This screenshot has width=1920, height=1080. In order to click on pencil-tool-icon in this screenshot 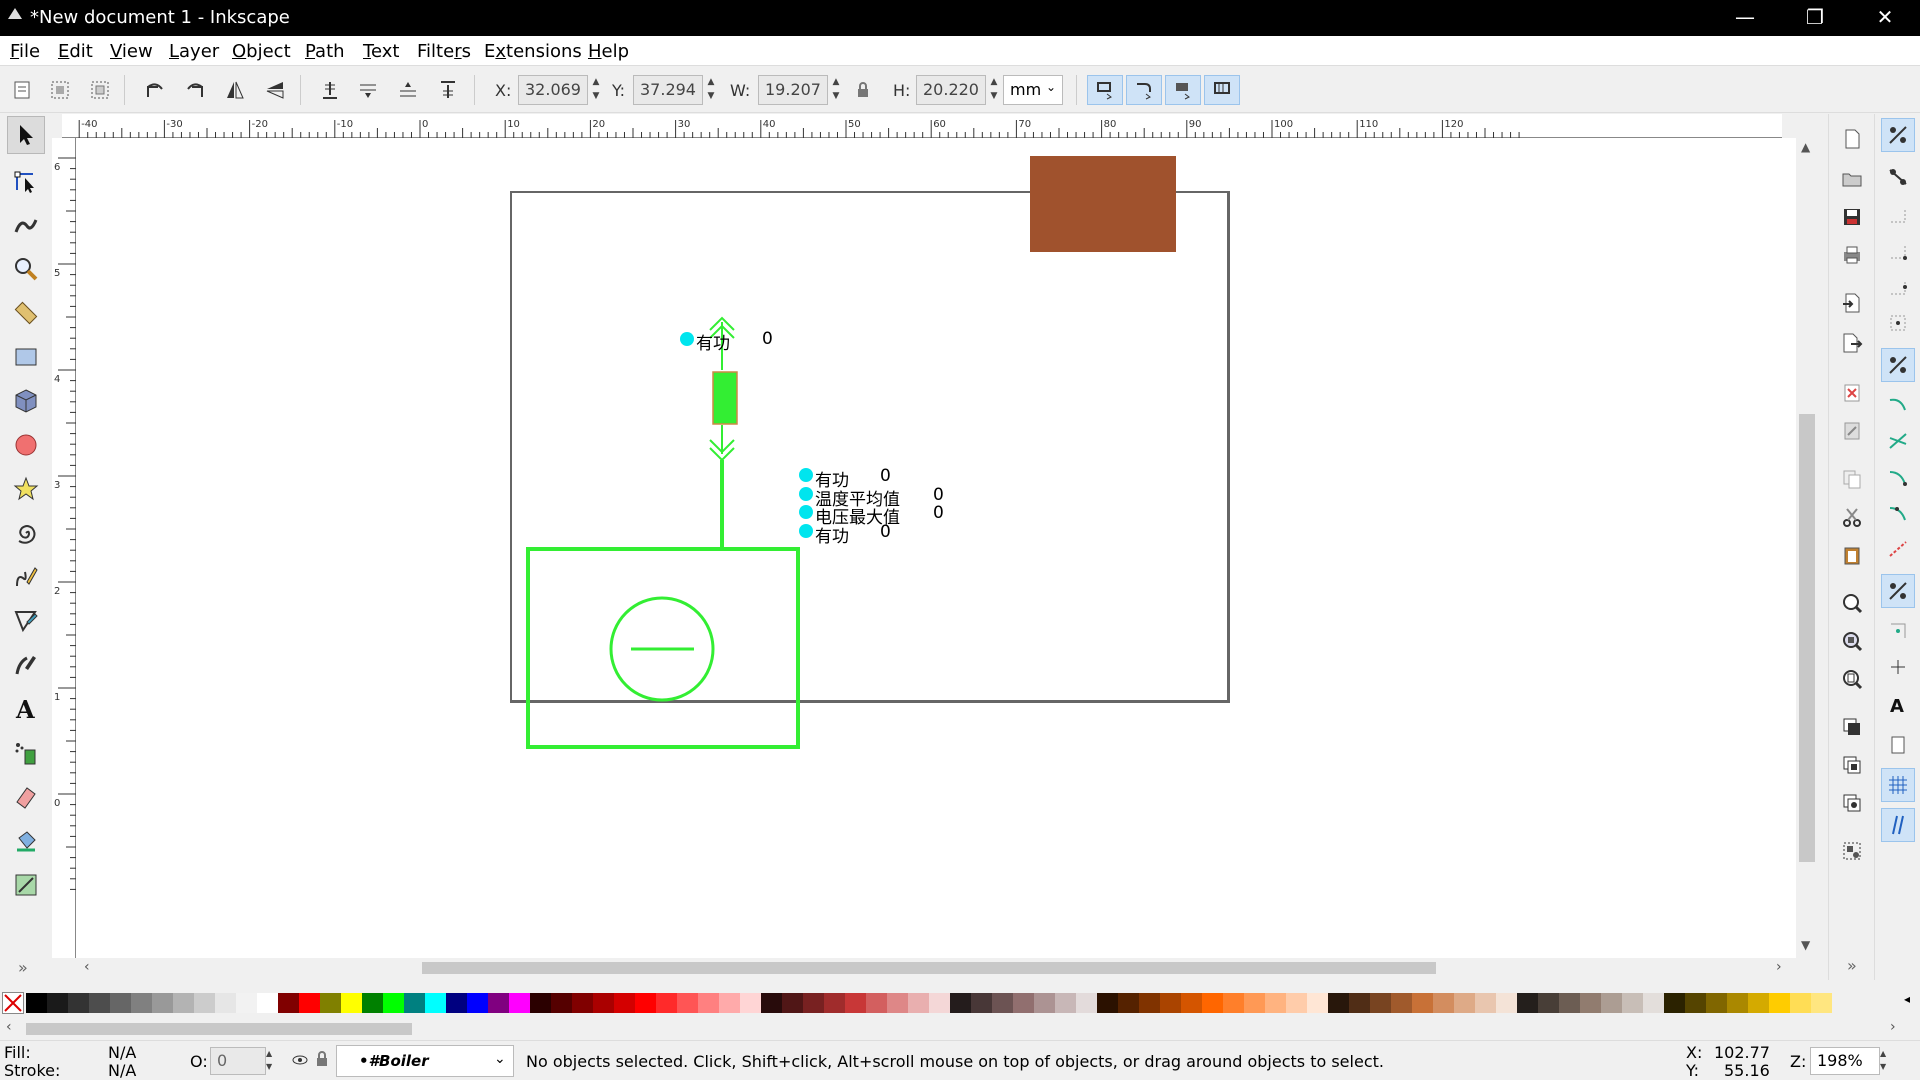, I will do `click(26, 577)`.